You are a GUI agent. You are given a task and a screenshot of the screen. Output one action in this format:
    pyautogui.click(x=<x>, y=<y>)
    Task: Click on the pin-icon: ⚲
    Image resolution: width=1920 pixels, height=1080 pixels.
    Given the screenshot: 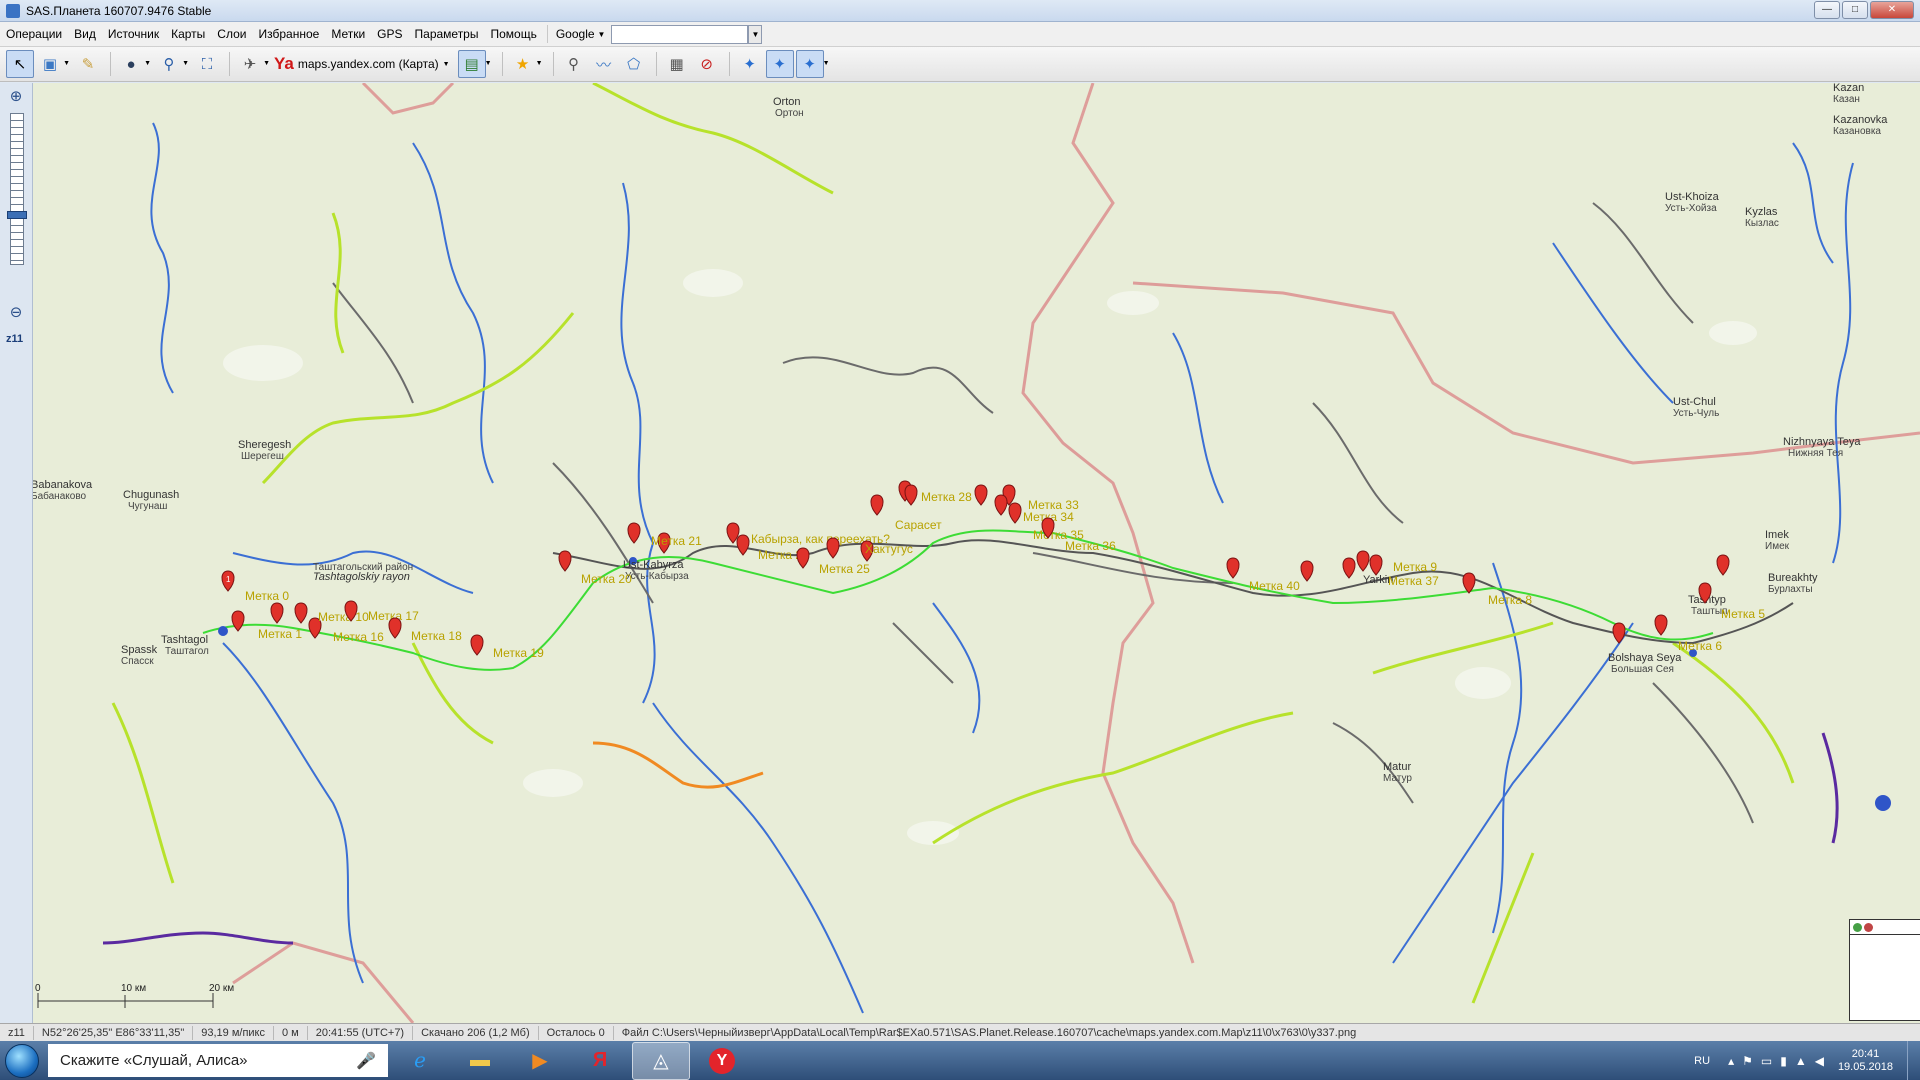 What is the action you would take?
    pyautogui.click(x=574, y=64)
    